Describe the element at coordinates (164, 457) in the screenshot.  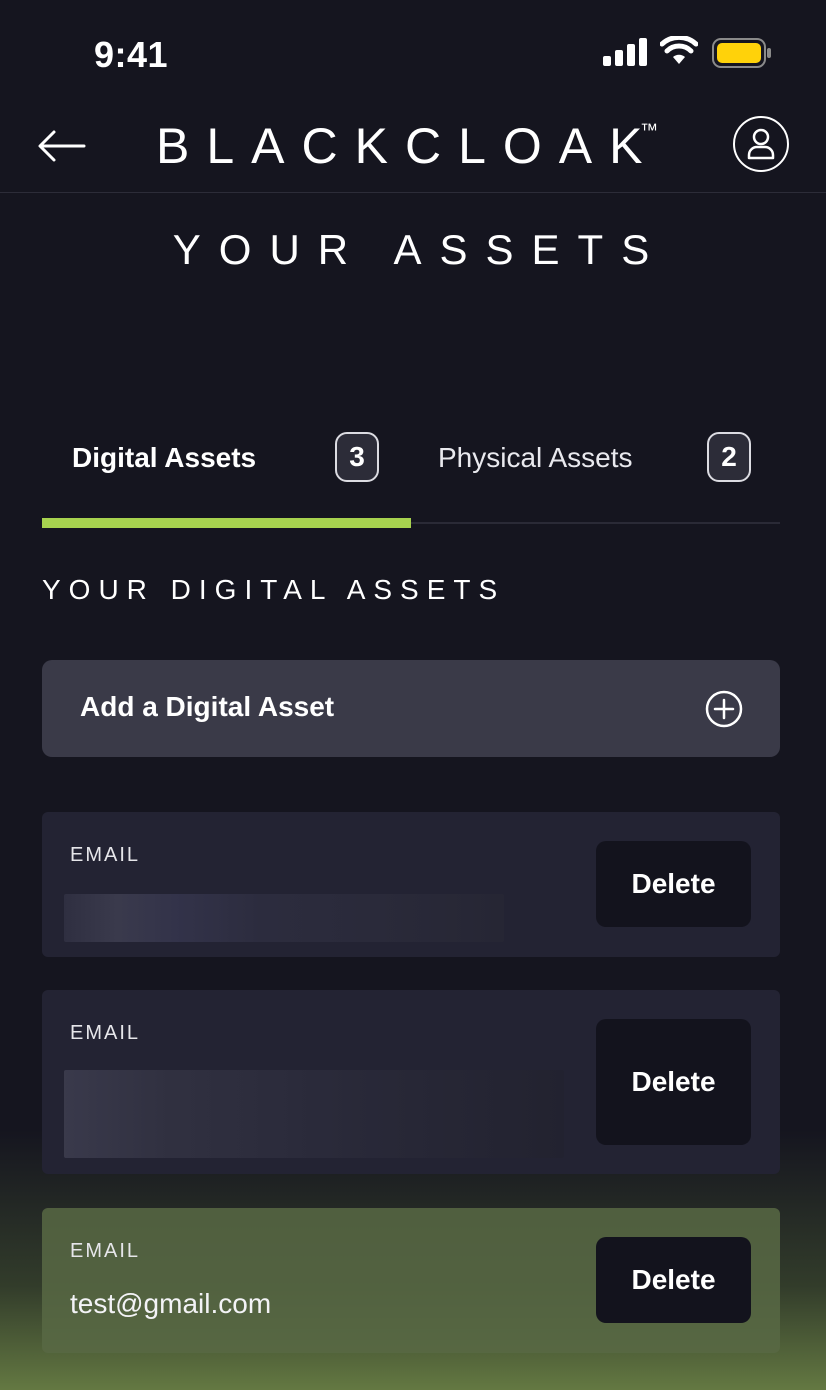
I see `tab-label: Digital Assets` at that location.